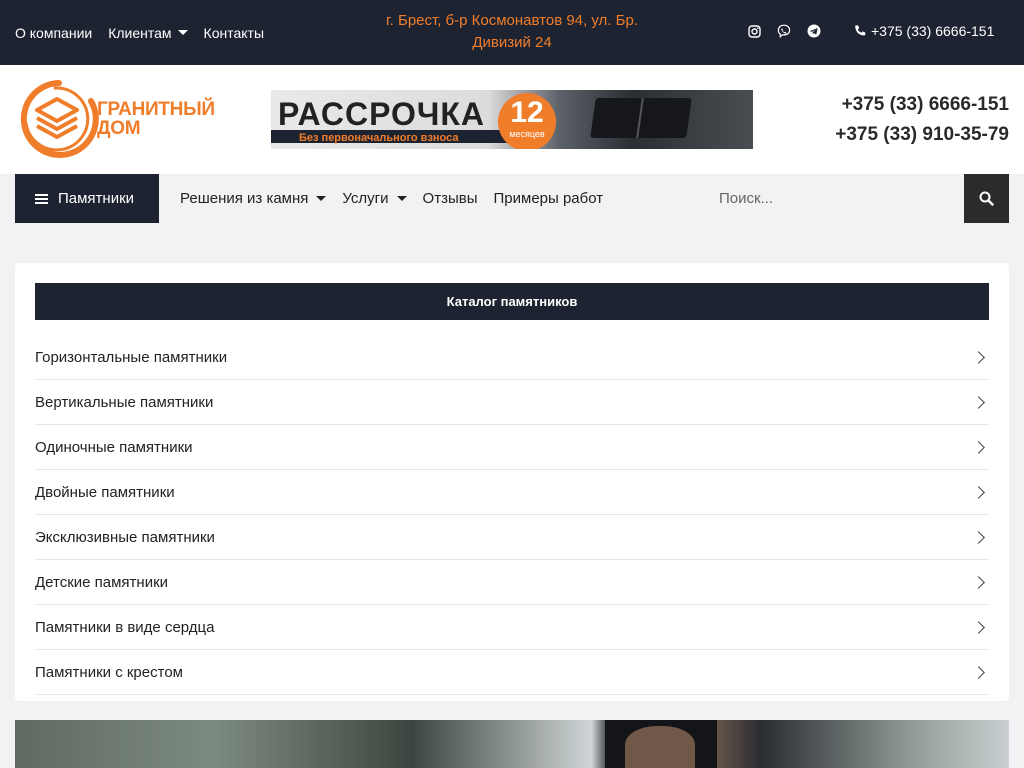 This screenshot has width=1024, height=768. I want to click on logo: ГРАНИТНЫЙ ДОМ, so click(115, 119).